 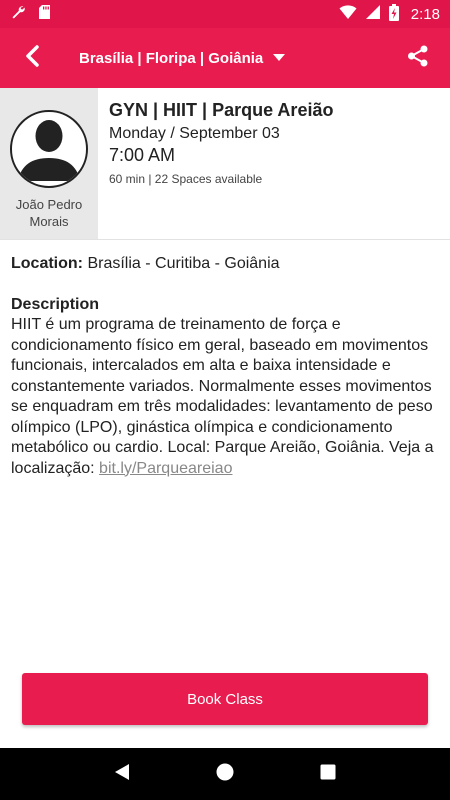 I want to click on nav-home-button, so click(x=225, y=774).